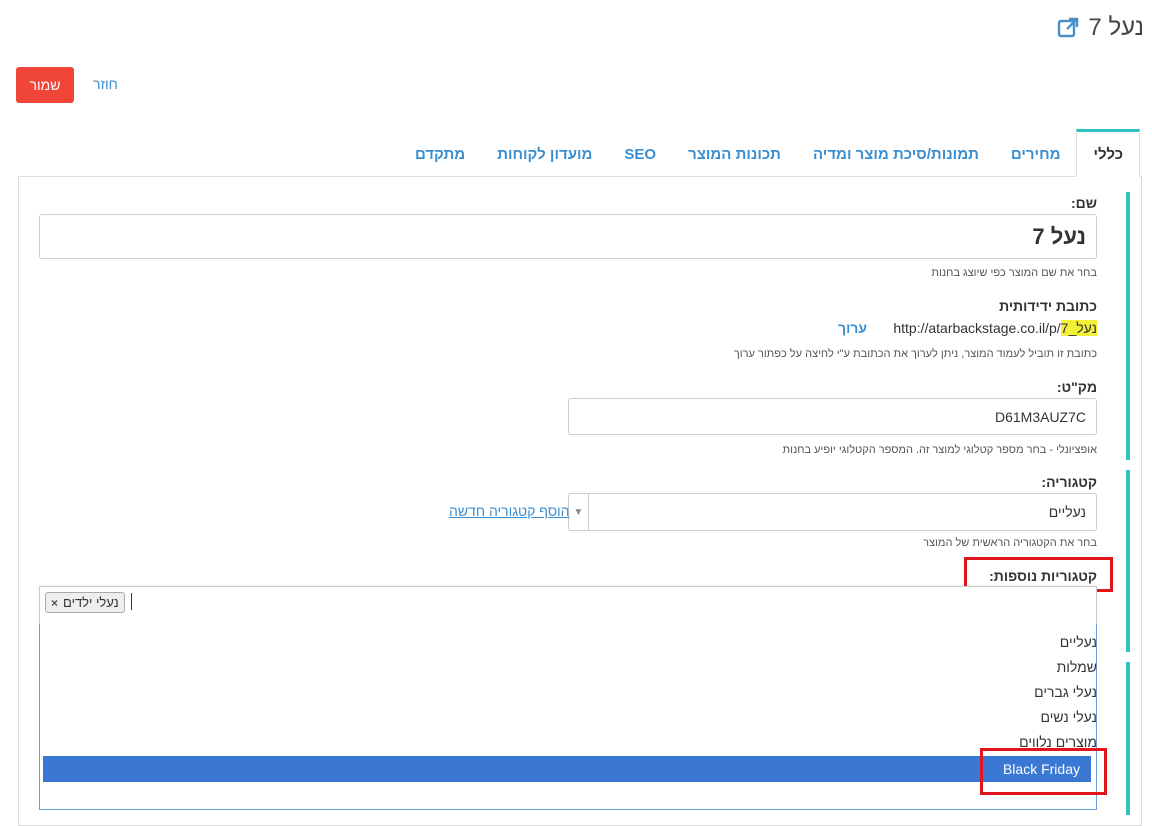  Describe the element at coordinates (1108, 153) in the screenshot. I see `tab-general: כללי` at that location.